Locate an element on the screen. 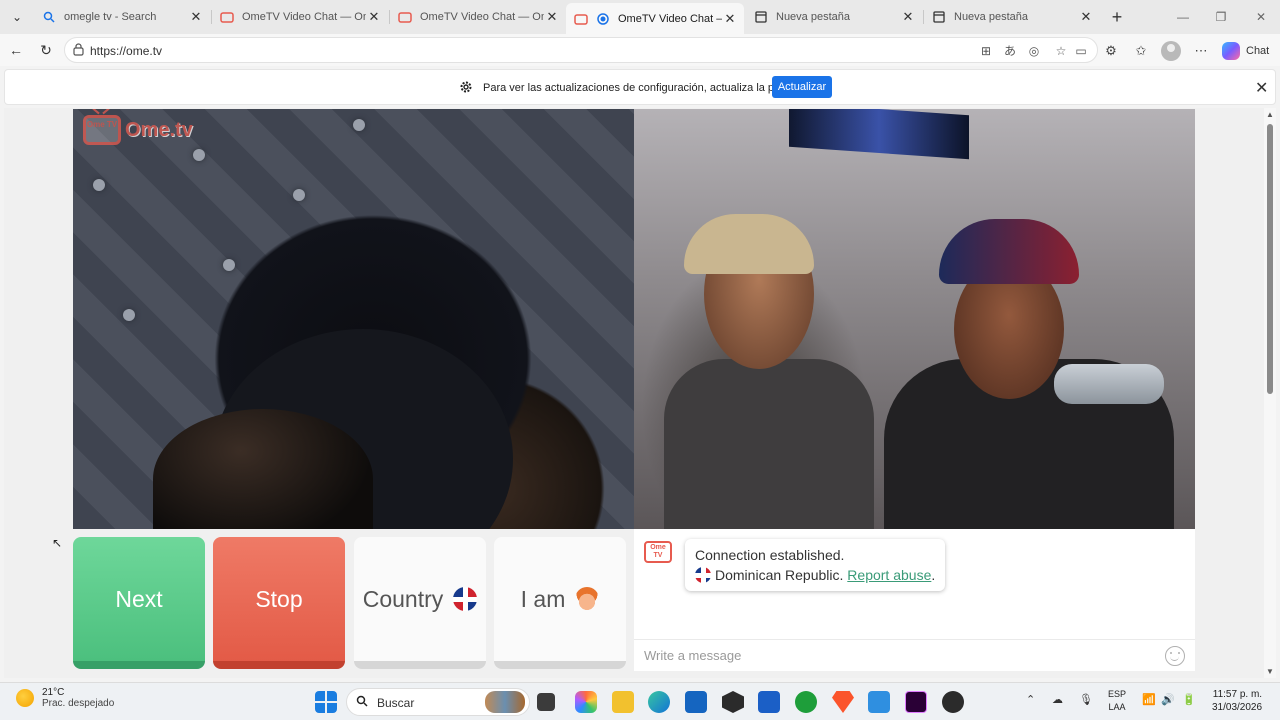 The width and height of the screenshot is (1280, 720). weather-desc: Prac. despejado is located at coordinates (78, 703).